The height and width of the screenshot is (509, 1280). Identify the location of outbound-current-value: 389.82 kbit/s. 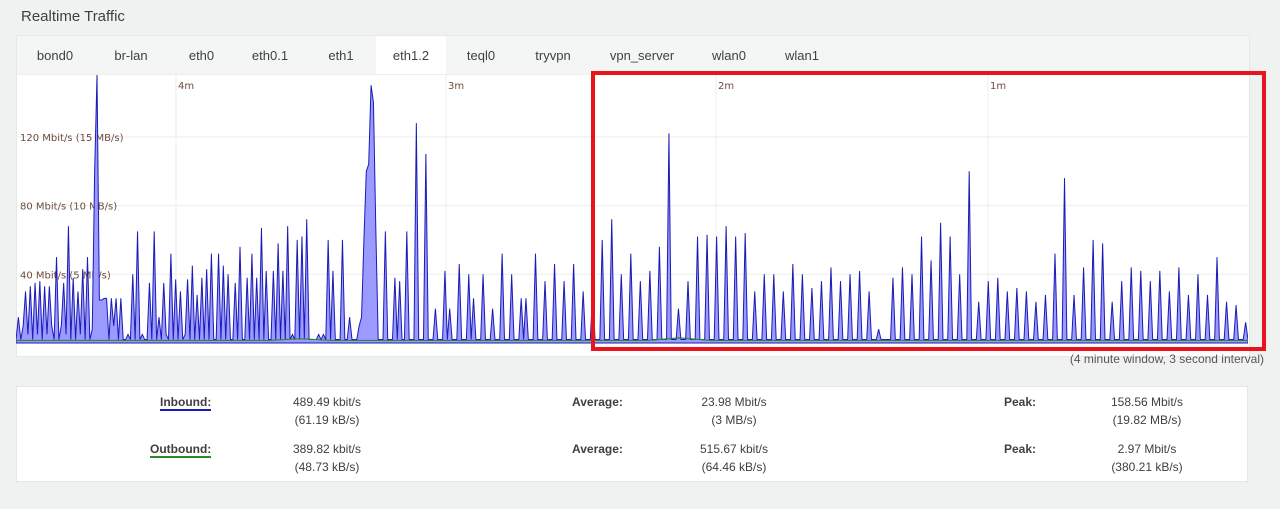
(327, 449).